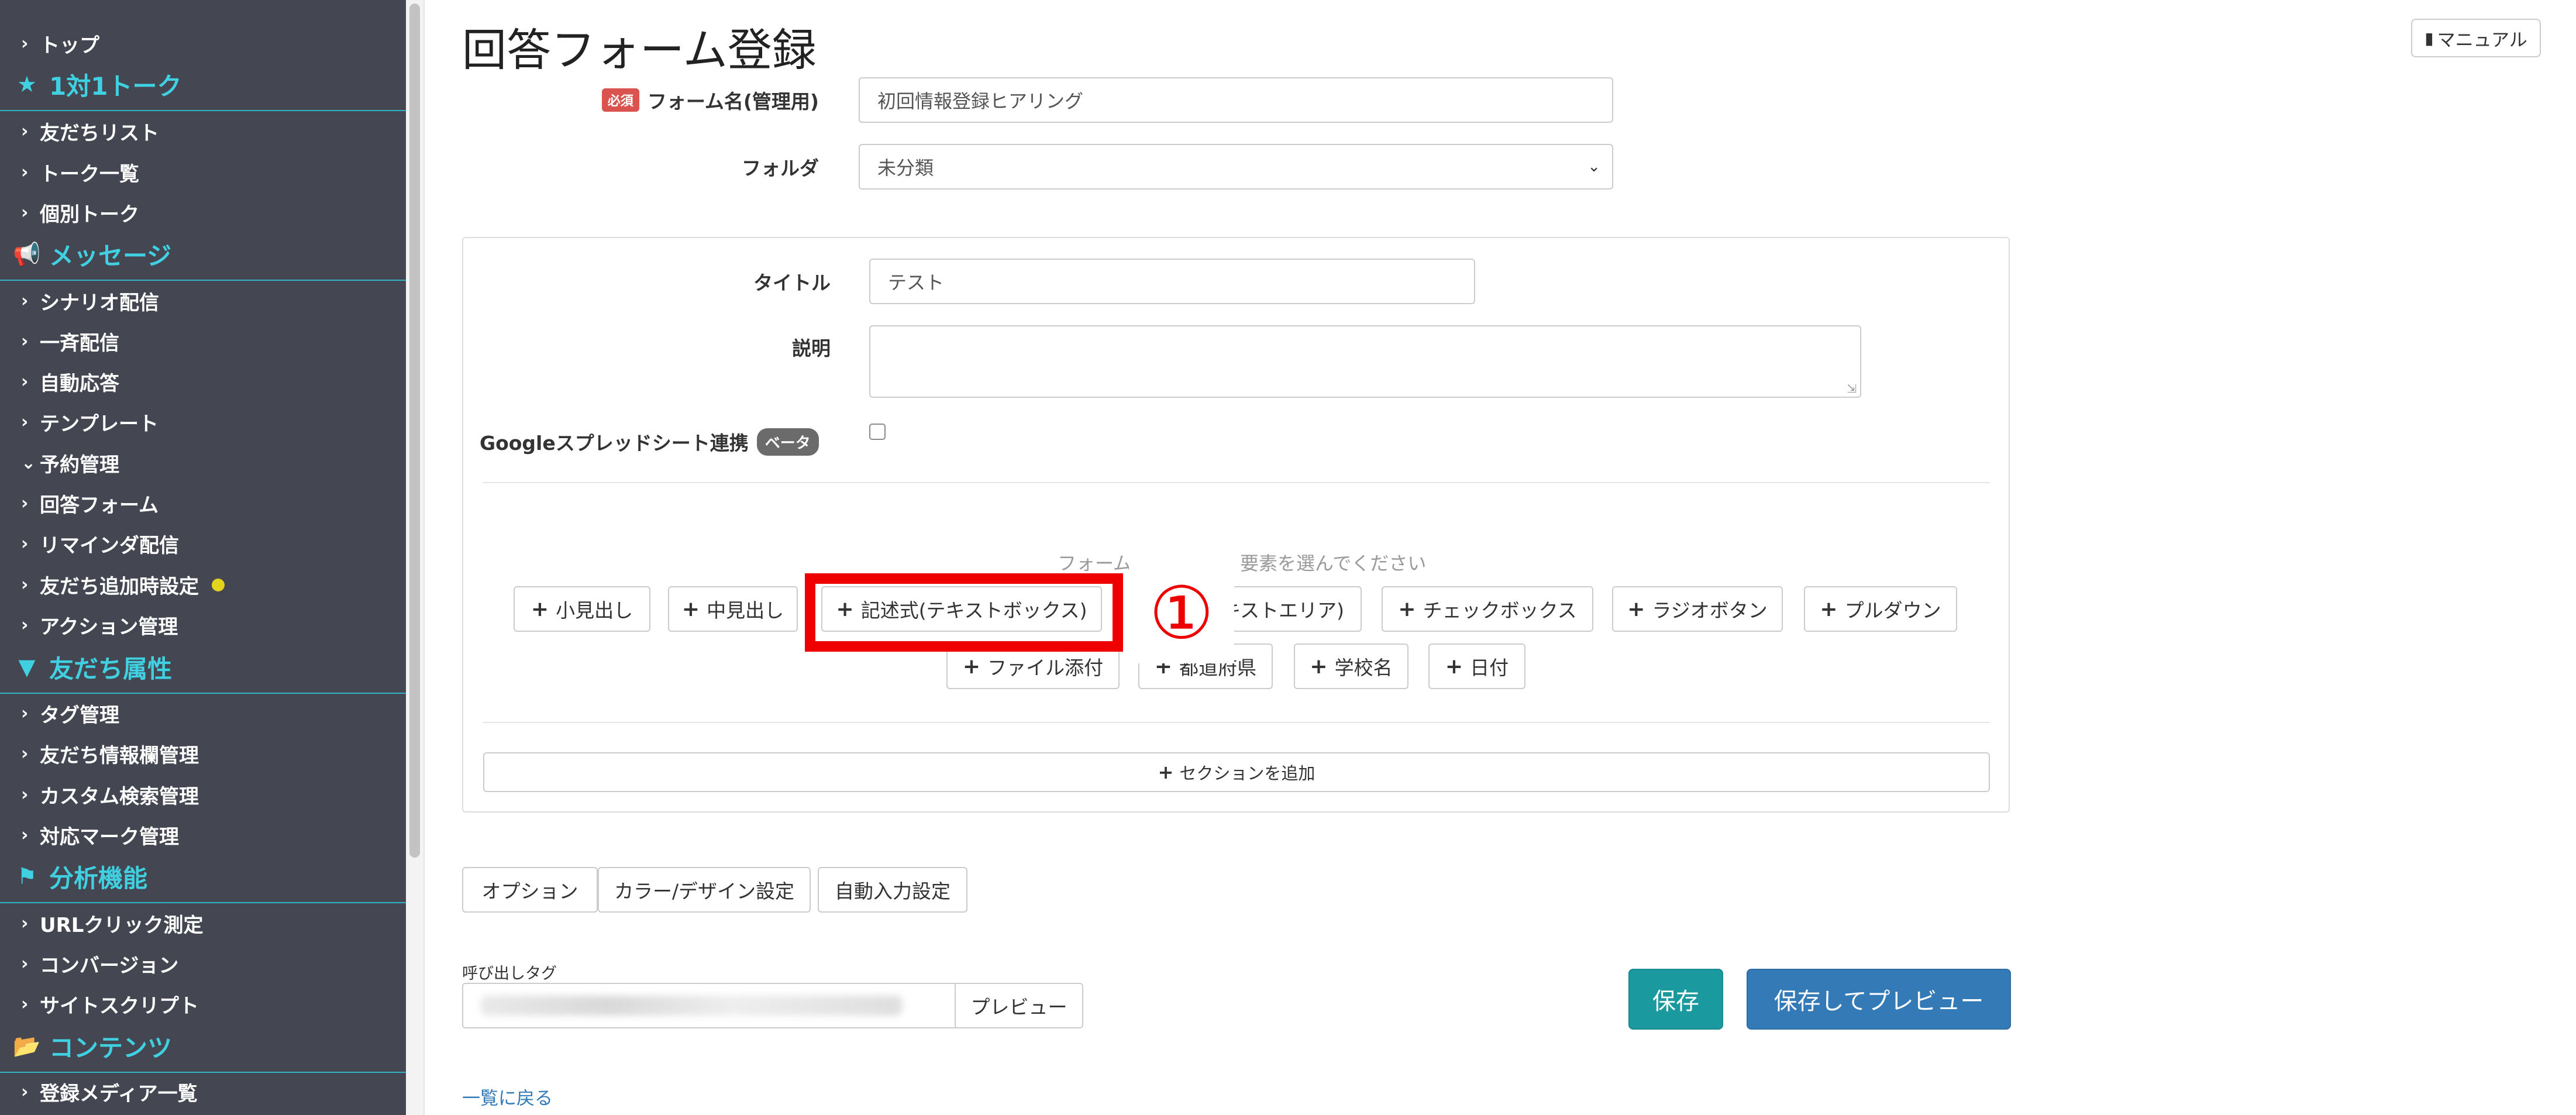  Describe the element at coordinates (69, 45) in the screenshot. I see `sidebar-item-label: トップ` at that location.